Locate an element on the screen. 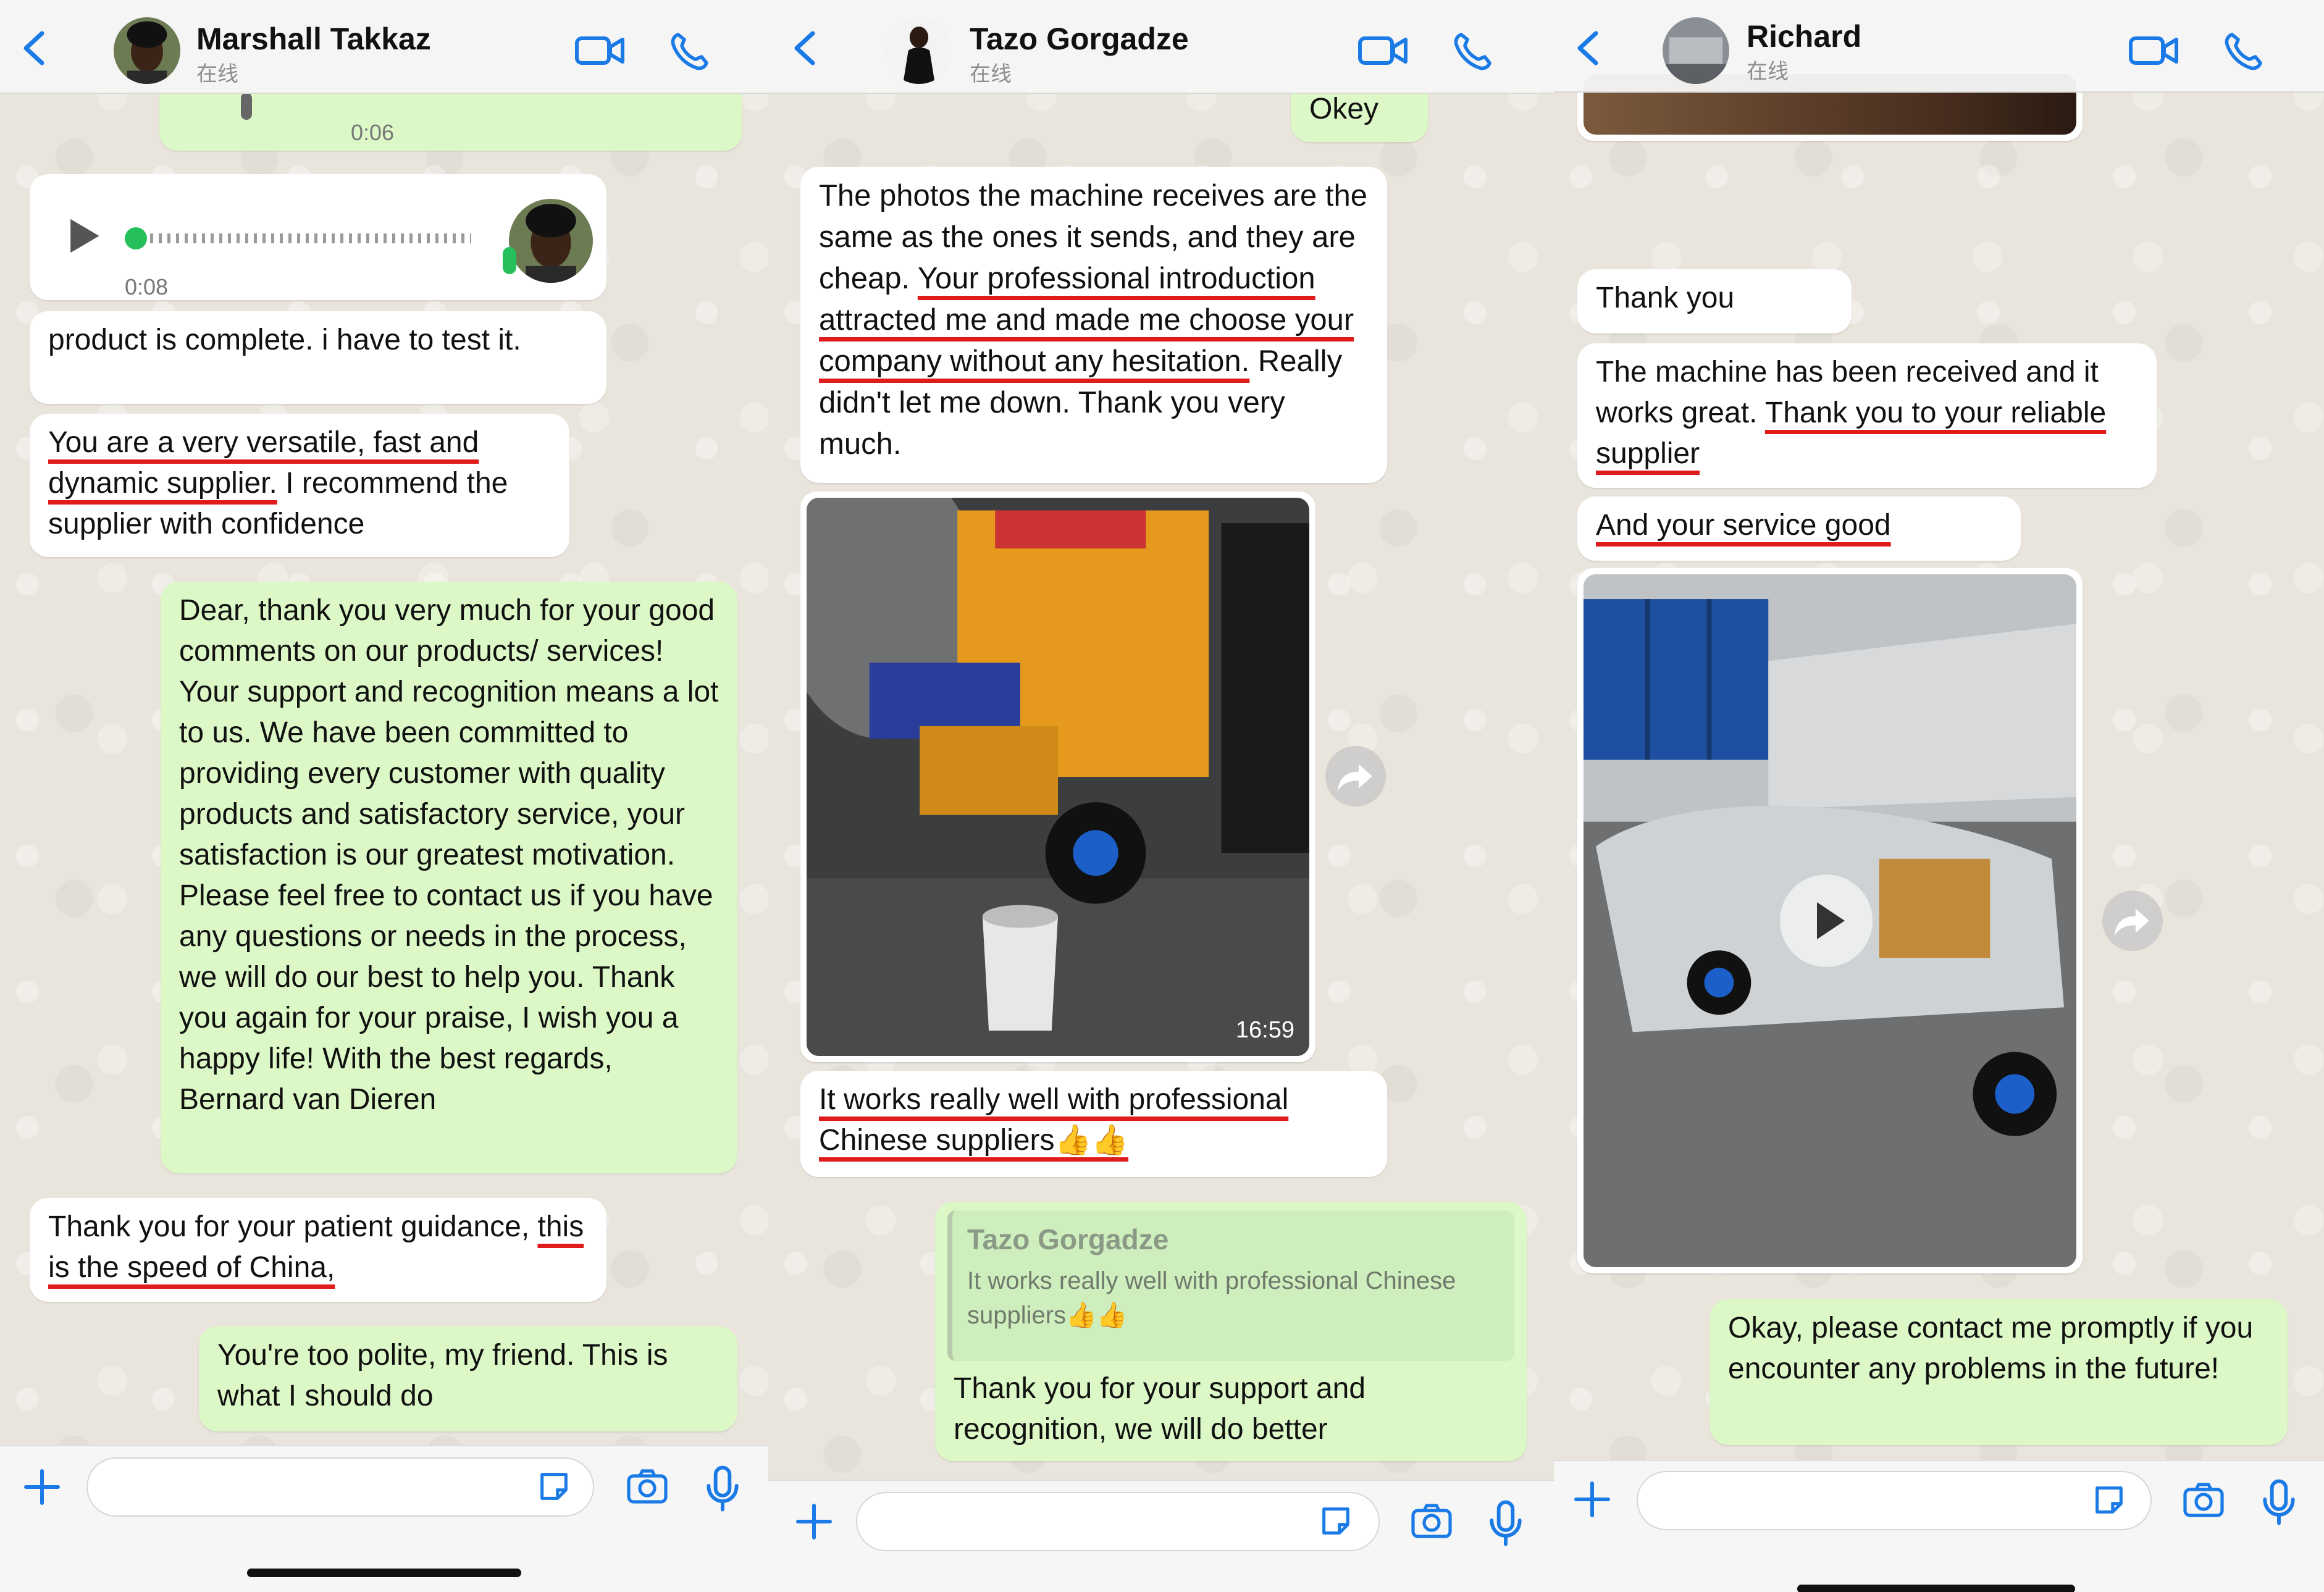 The height and width of the screenshot is (1592, 2324). chat-header: Marshall Takkaz 在线 is located at coordinates (384, 47).